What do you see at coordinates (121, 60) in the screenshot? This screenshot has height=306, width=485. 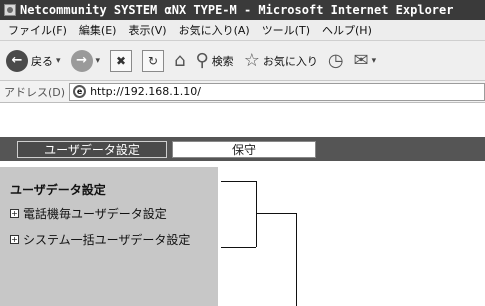 I see `stop-icon: ✖` at bounding box center [121, 60].